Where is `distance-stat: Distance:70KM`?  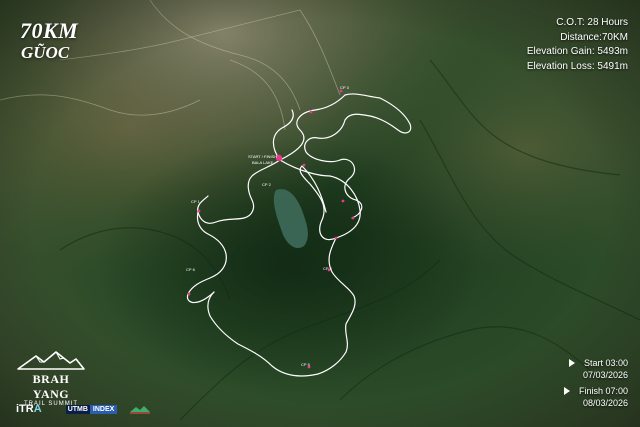
distance-stat: Distance:70KM is located at coordinates (594, 37).